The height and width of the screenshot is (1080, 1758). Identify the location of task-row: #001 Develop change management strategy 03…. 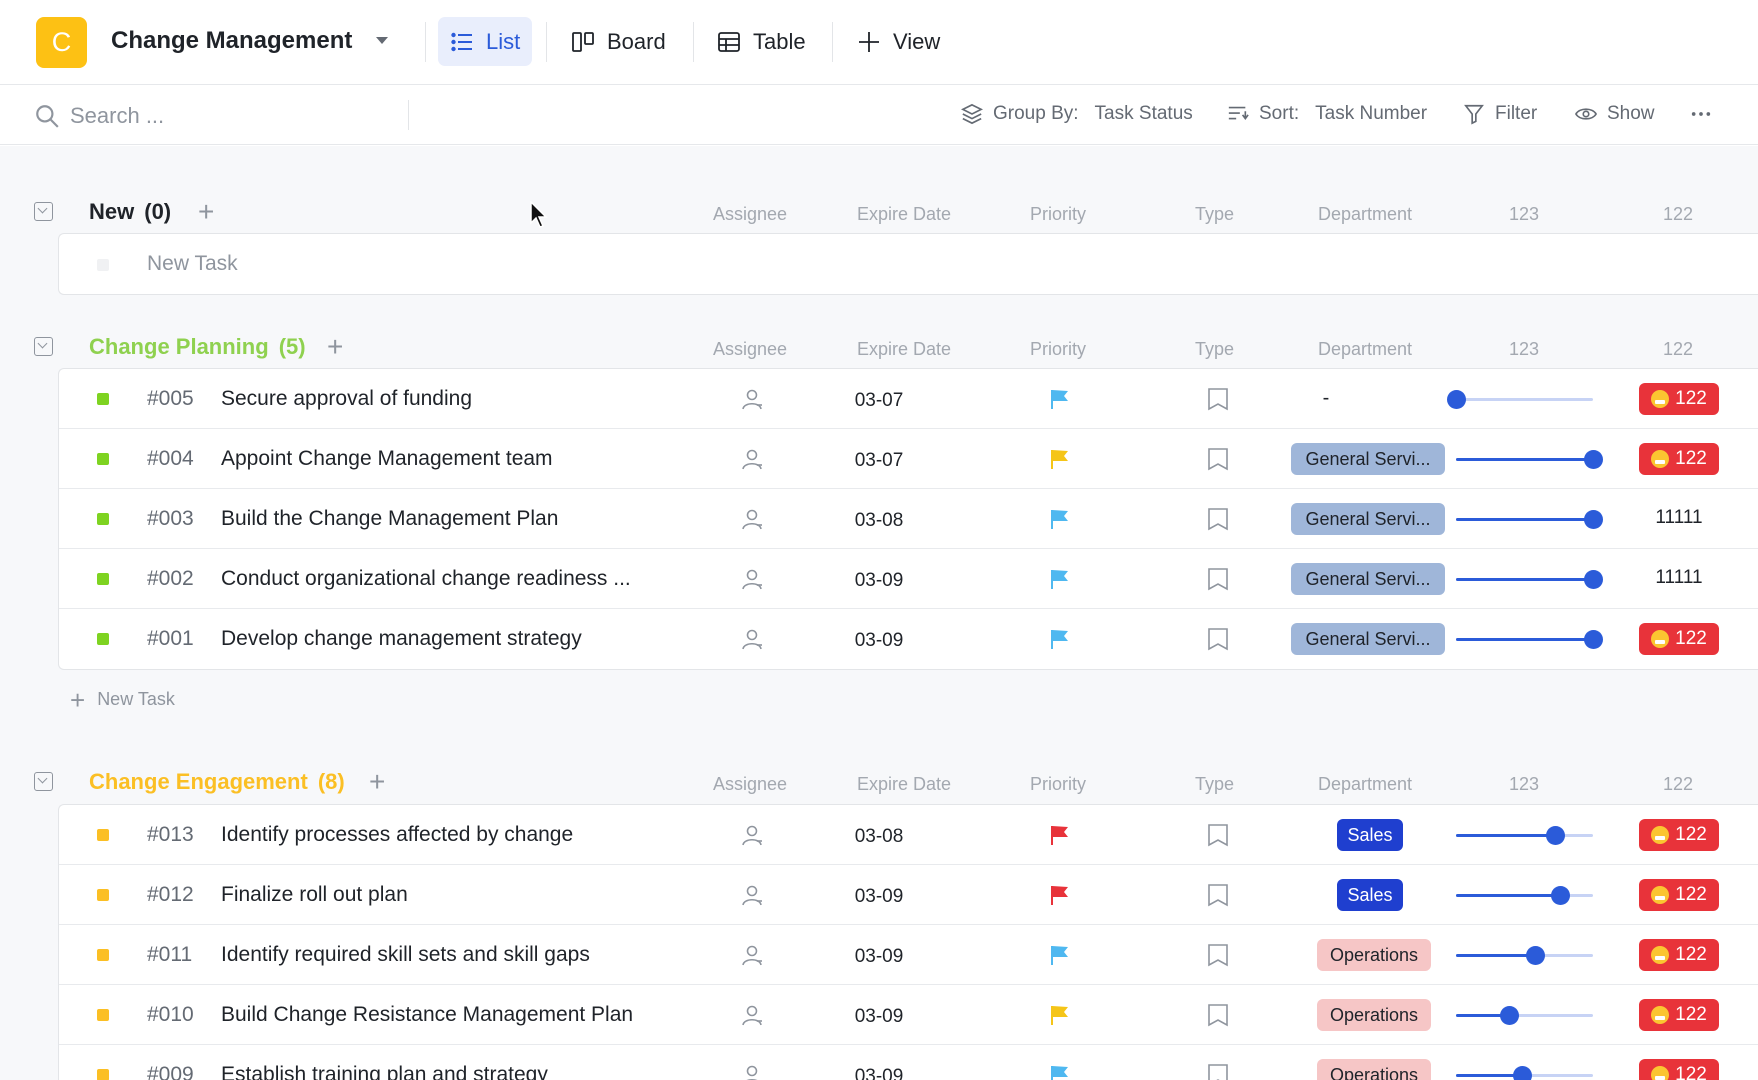
(908, 639).